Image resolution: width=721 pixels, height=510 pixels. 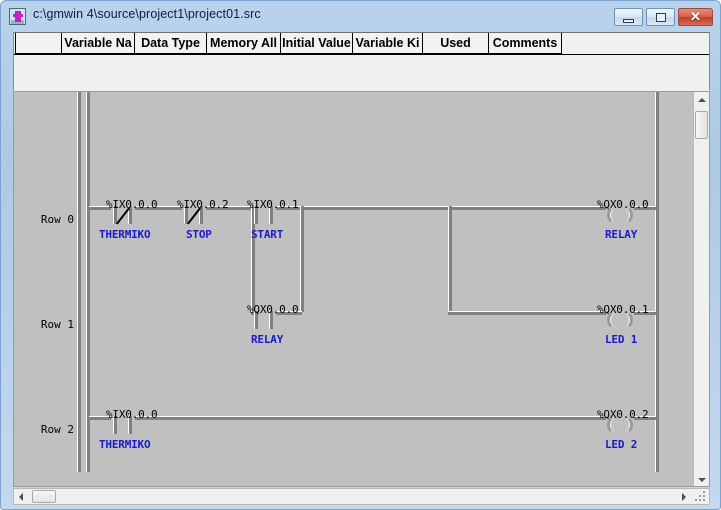 I want to click on contact-stop-row0-variable-name: STOP, so click(x=199, y=234).